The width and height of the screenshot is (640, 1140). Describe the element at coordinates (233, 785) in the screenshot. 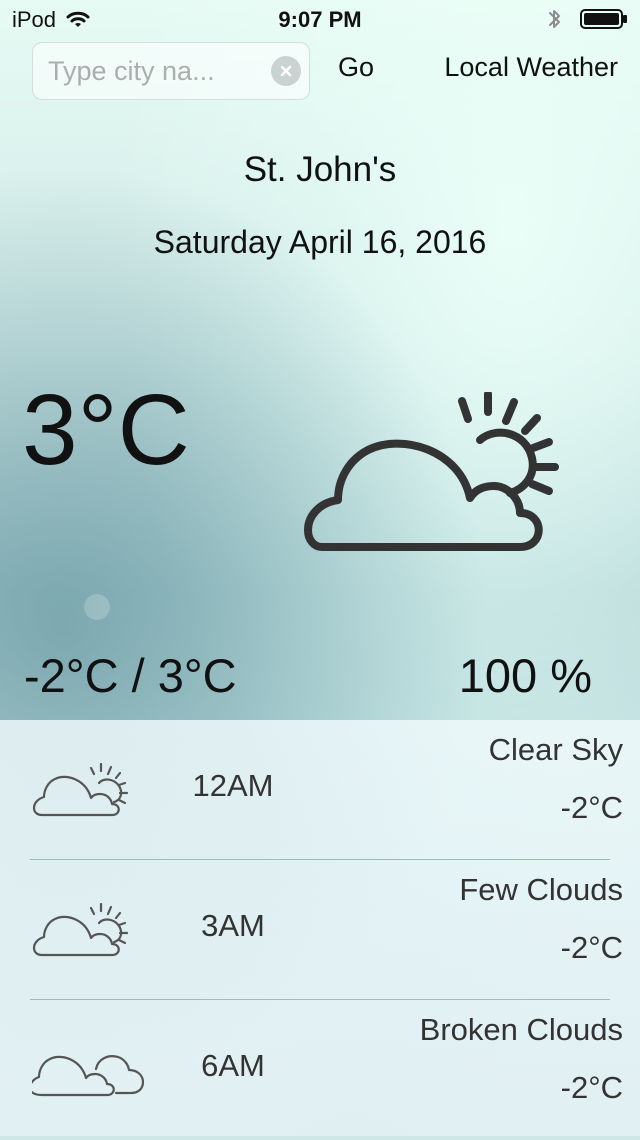

I see `forecast-time: 12AM` at that location.